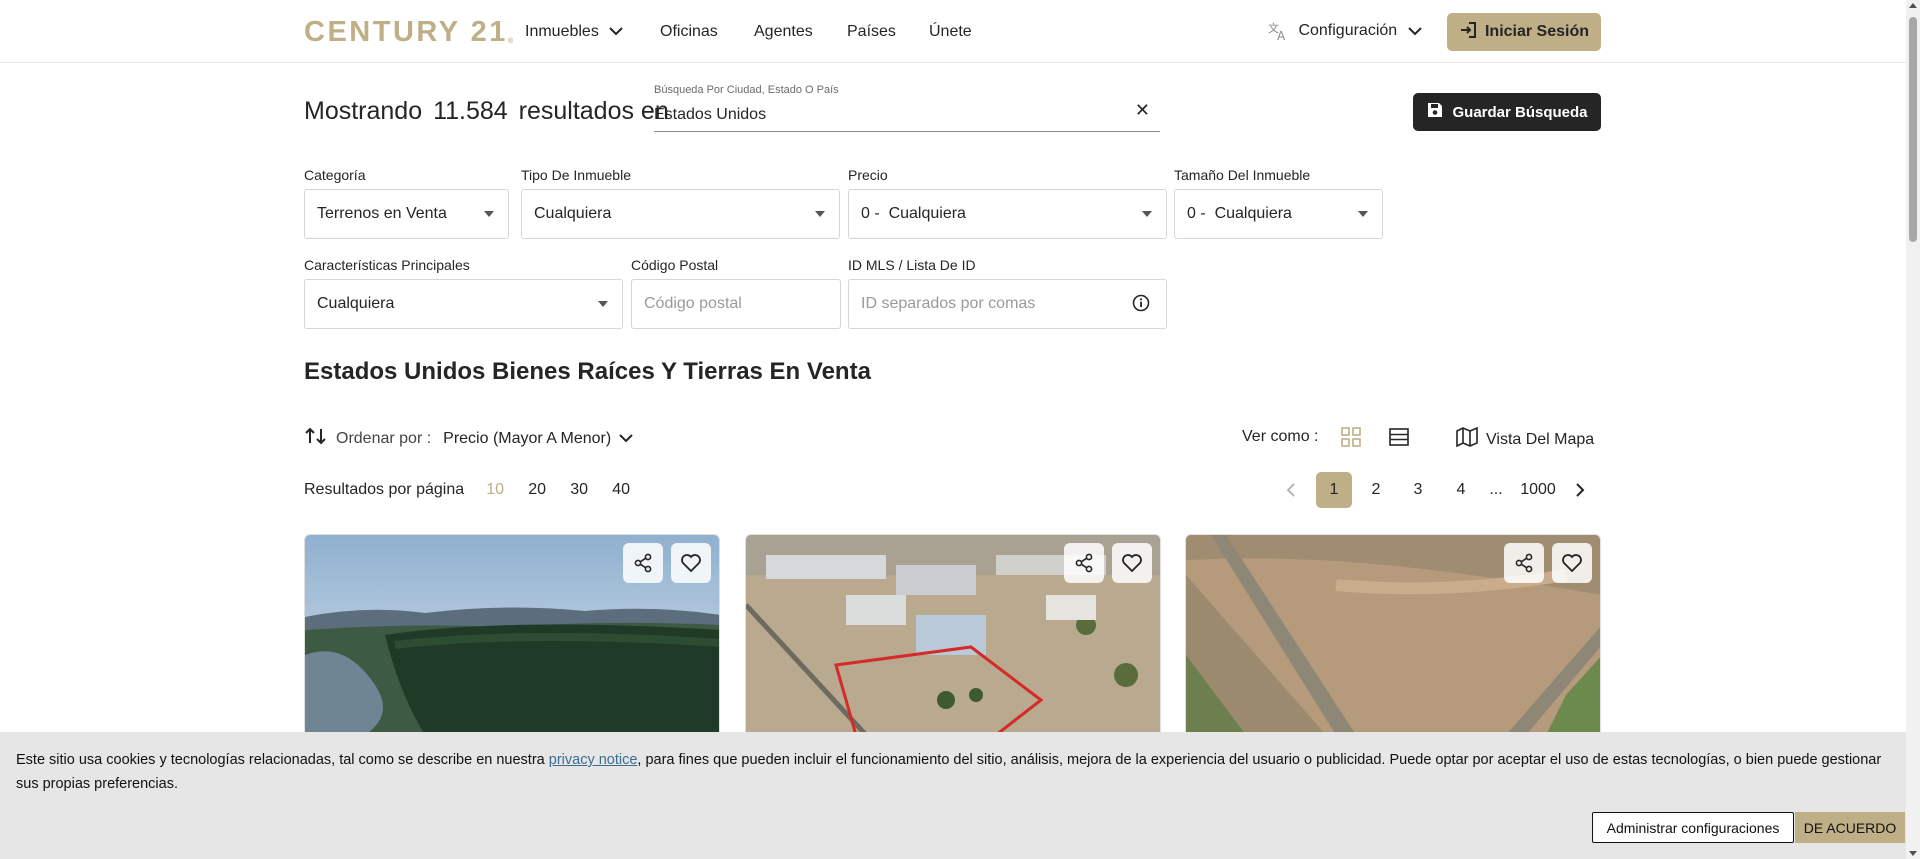 This screenshot has width=1920, height=859. What do you see at coordinates (1399, 439) in the screenshot?
I see `list-view-icon` at bounding box center [1399, 439].